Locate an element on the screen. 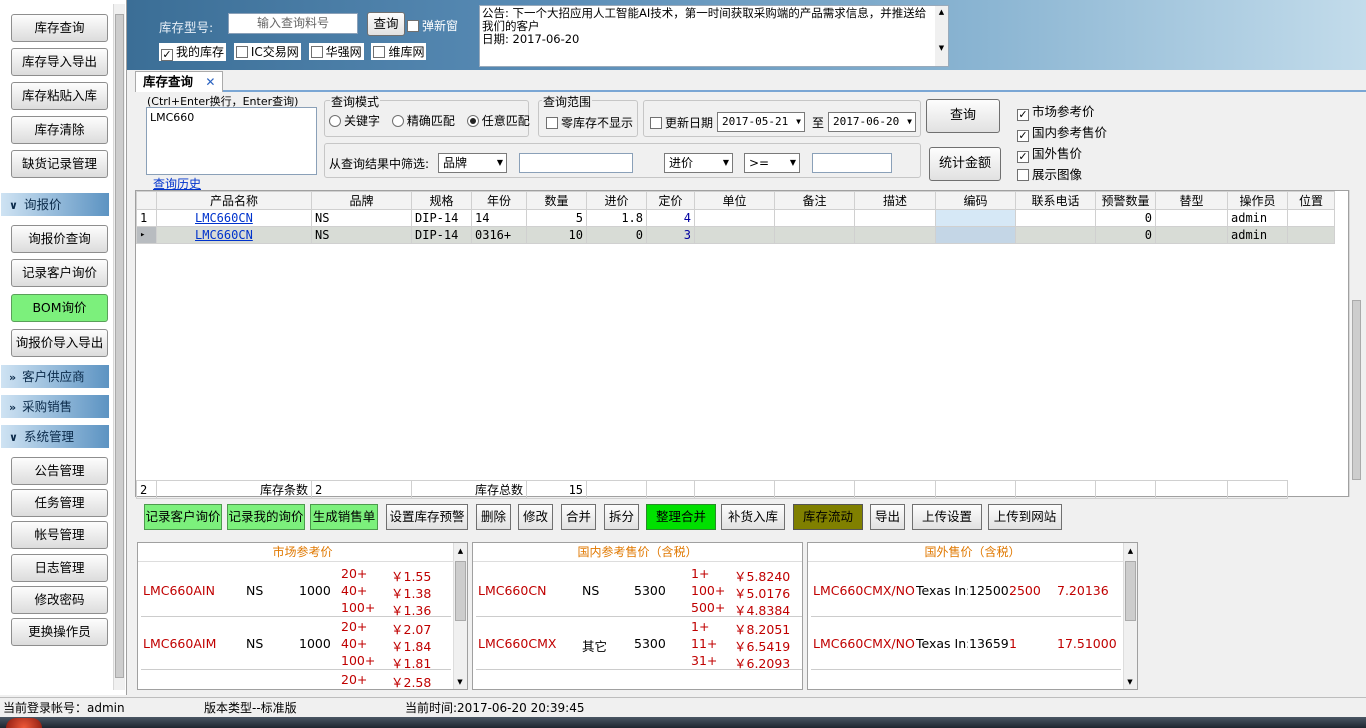 This screenshot has height=728, width=1366. sidebar-item-bom-inquiry: BOM询价 is located at coordinates (59, 308).